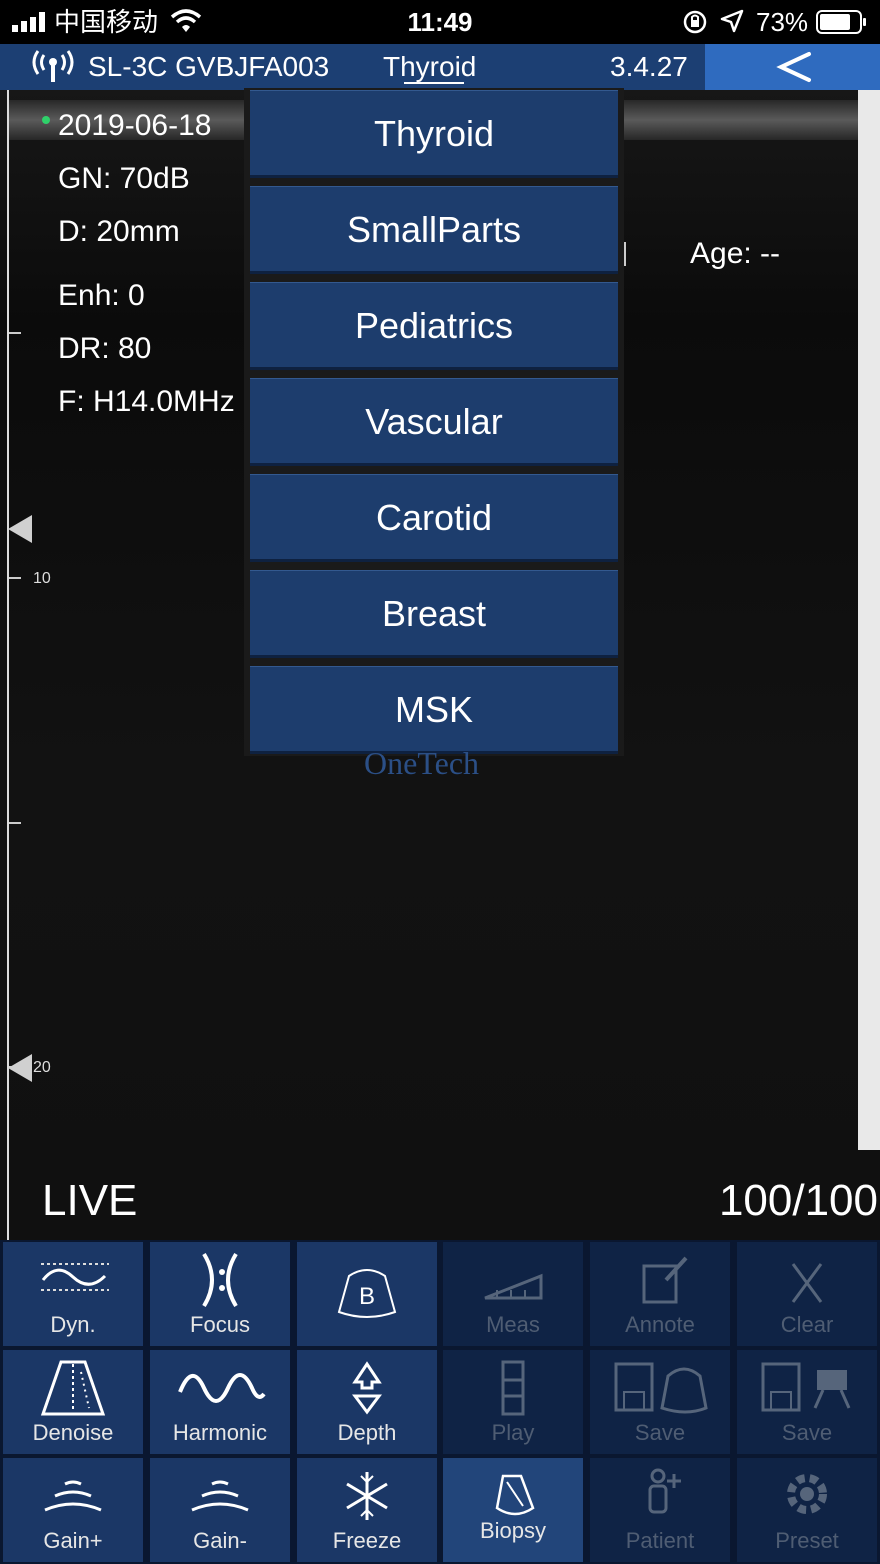 Image resolution: width=880 pixels, height=1564 pixels. Describe the element at coordinates (807, 1540) in the screenshot. I see `preset-label: Preset` at that location.